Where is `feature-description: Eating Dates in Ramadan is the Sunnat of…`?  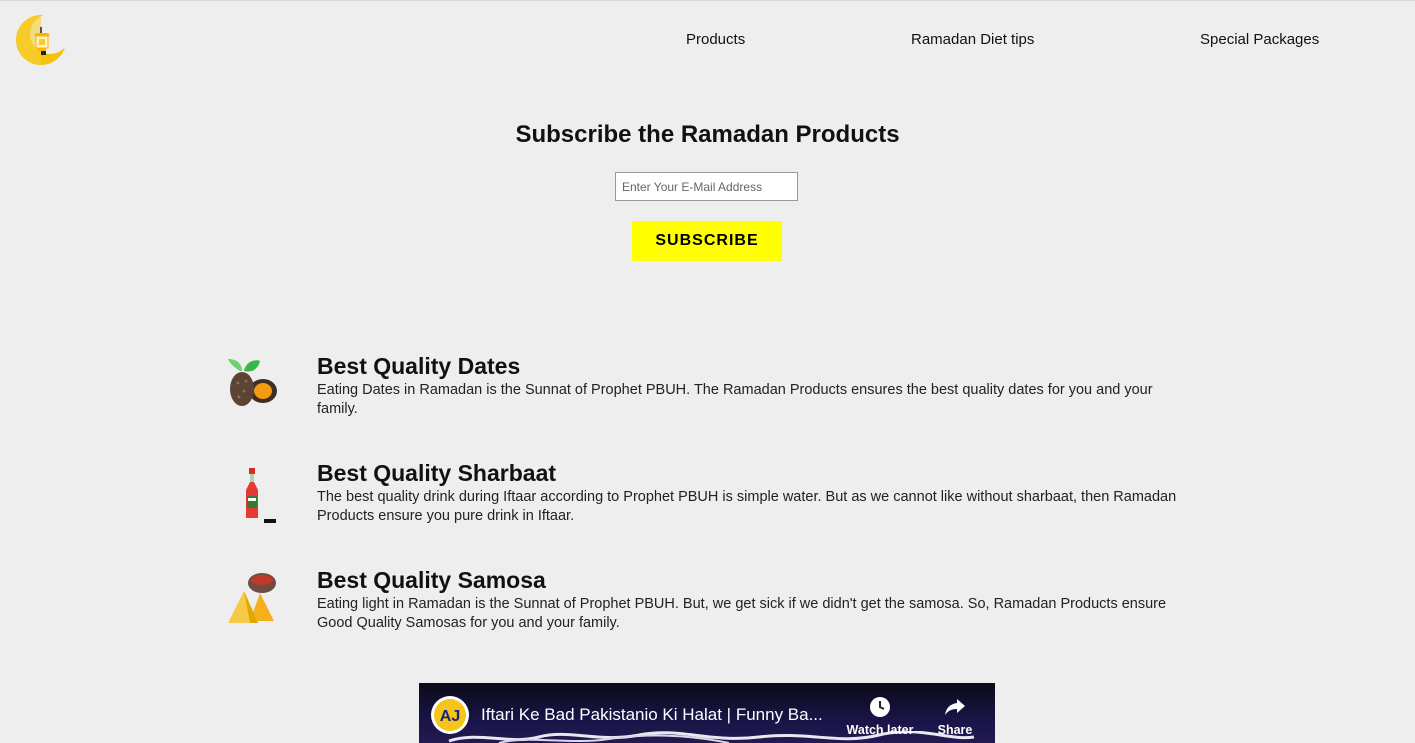 feature-description: Eating Dates in Ramadan is the Sunnat of… is located at coordinates (735, 399).